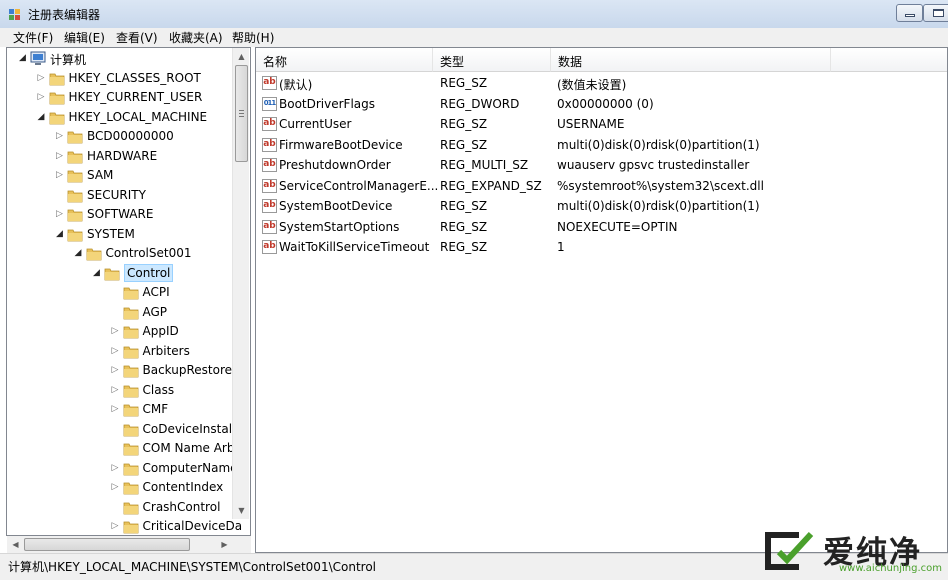 The height and width of the screenshot is (580, 948). I want to click on tree-item: ▷ AppID, so click(122, 331).